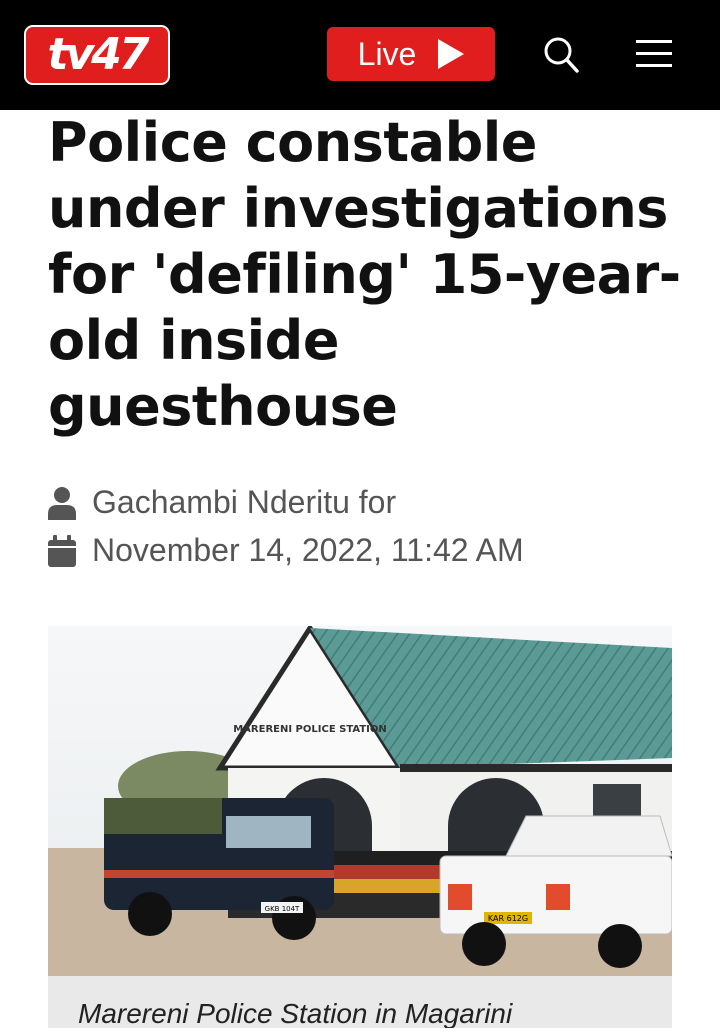 This screenshot has width=720, height=1028. Describe the element at coordinates (508, 918) in the screenshot. I see `right-plate: KAR 612G` at that location.